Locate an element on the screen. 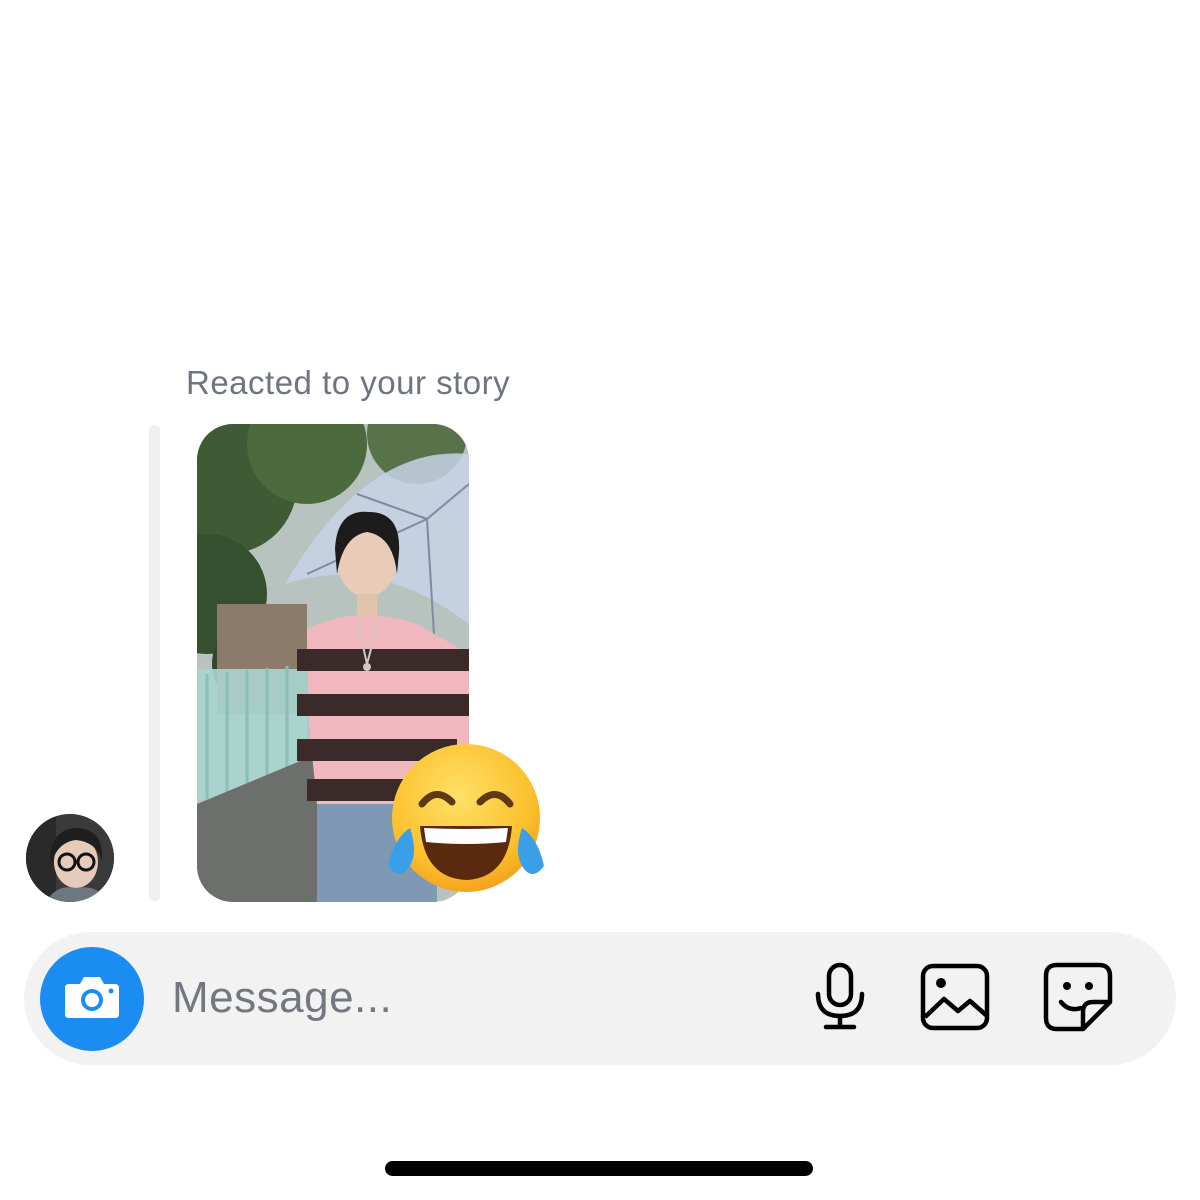 The height and width of the screenshot is (1200, 1200). camera-button is located at coordinates (92, 999).